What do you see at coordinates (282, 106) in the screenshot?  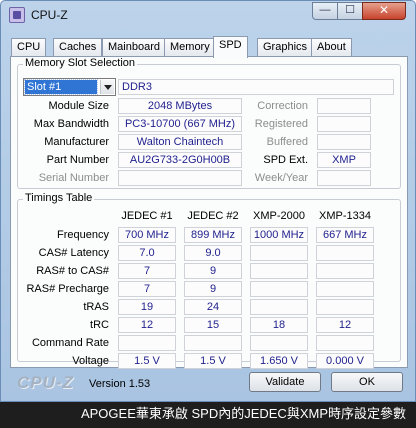 I see `correction-label: Correction` at bounding box center [282, 106].